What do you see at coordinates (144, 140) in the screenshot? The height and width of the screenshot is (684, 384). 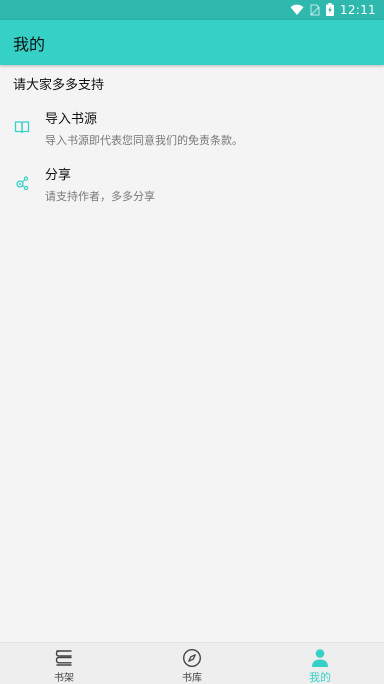 I see `import-source-subtitle: 导入书源即代表您同意我们的免责条款。` at bounding box center [144, 140].